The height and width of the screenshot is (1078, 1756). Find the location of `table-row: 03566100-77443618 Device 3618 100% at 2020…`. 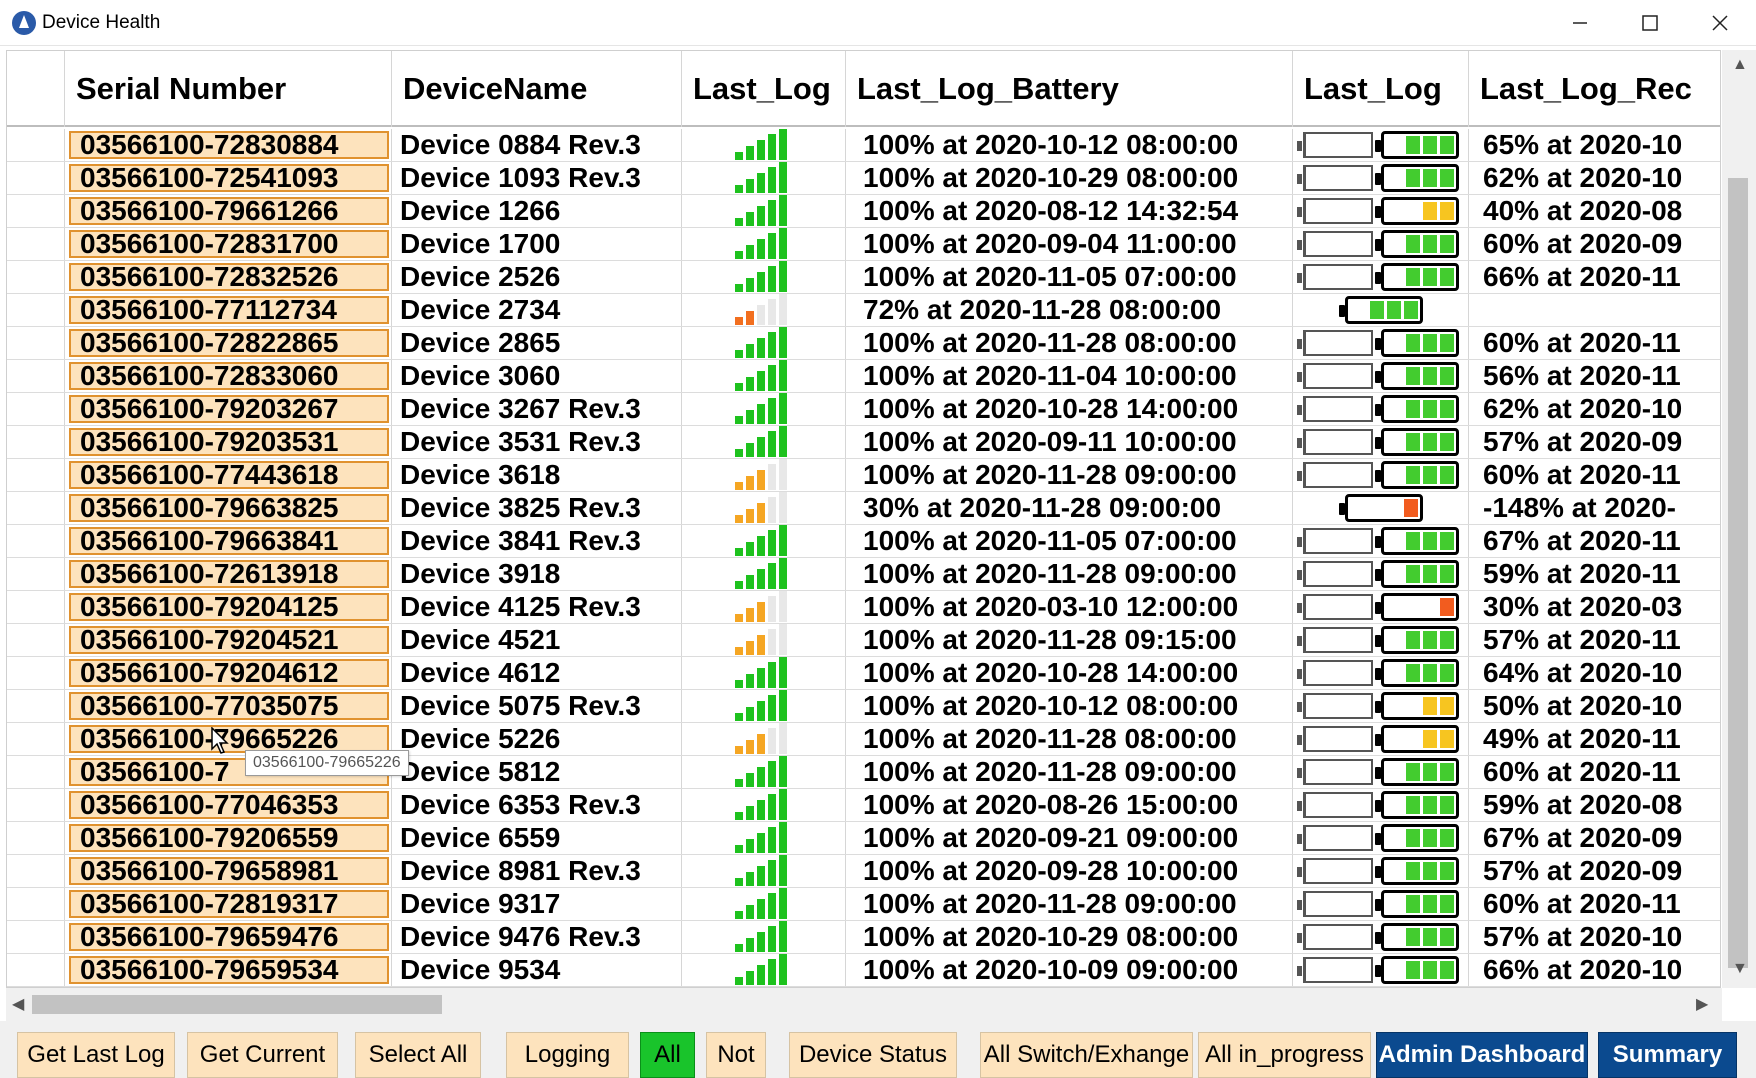

table-row: 03566100-77443618 Device 3618 100% at 2020… is located at coordinates (863, 475).